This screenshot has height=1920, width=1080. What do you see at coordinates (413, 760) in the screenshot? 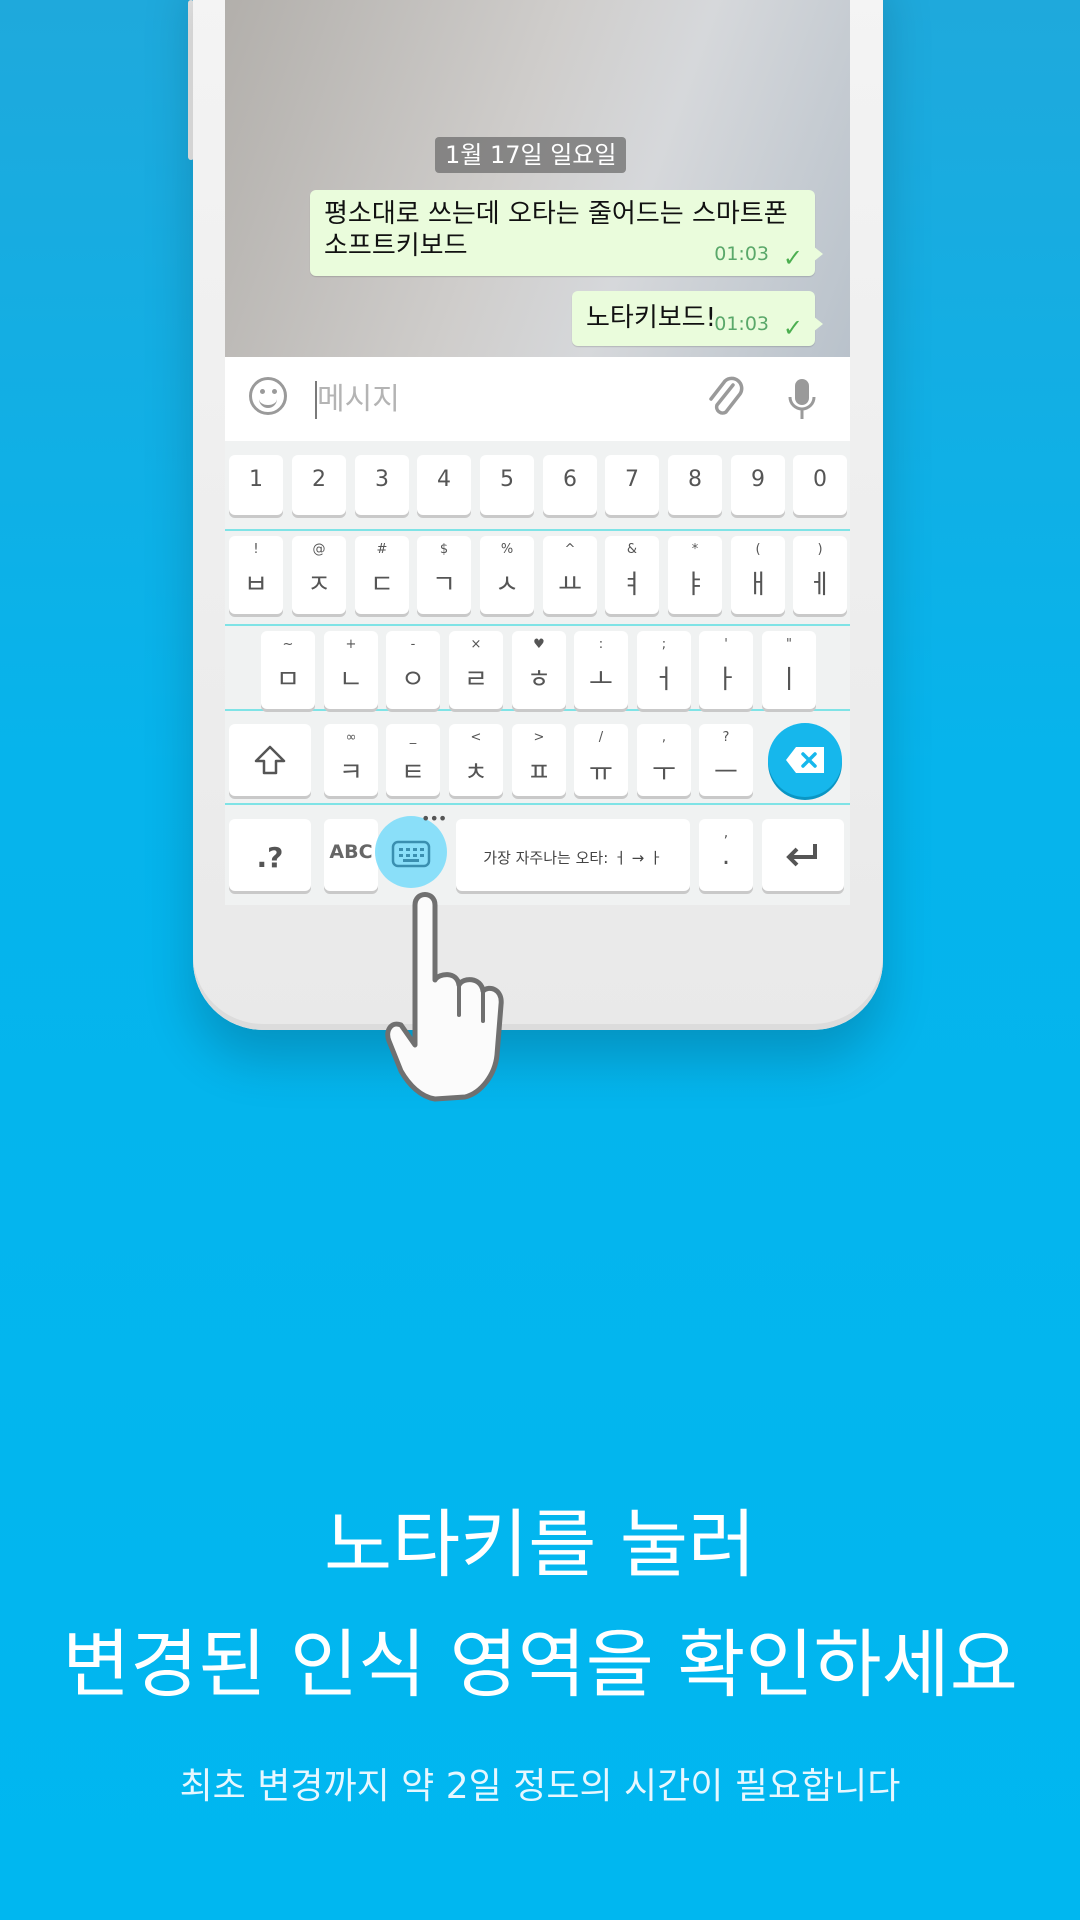
I see `key-tieut: _ ㅌ` at bounding box center [413, 760].